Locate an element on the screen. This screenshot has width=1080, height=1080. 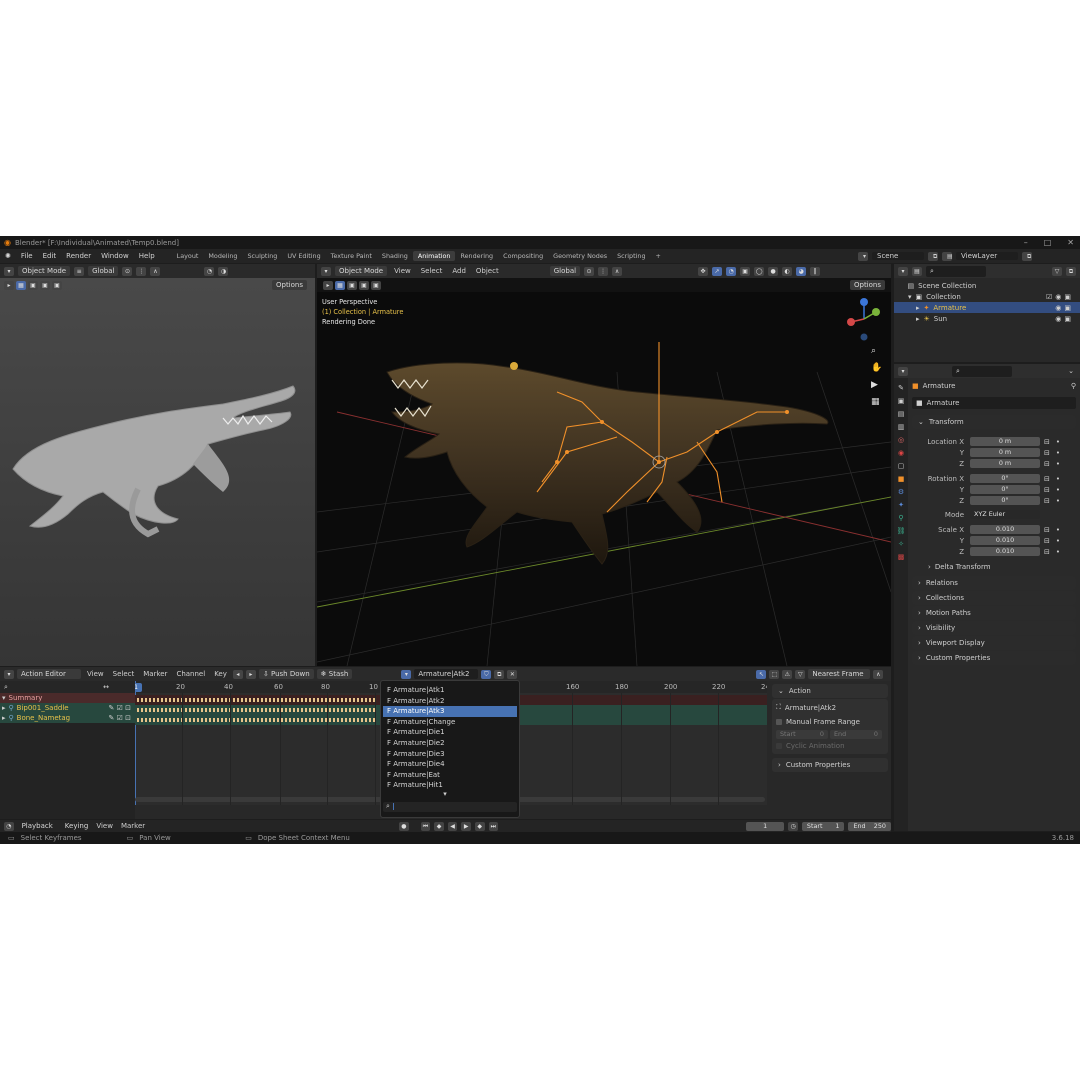
section-collections: › Collections is located at coordinates (994, 598).